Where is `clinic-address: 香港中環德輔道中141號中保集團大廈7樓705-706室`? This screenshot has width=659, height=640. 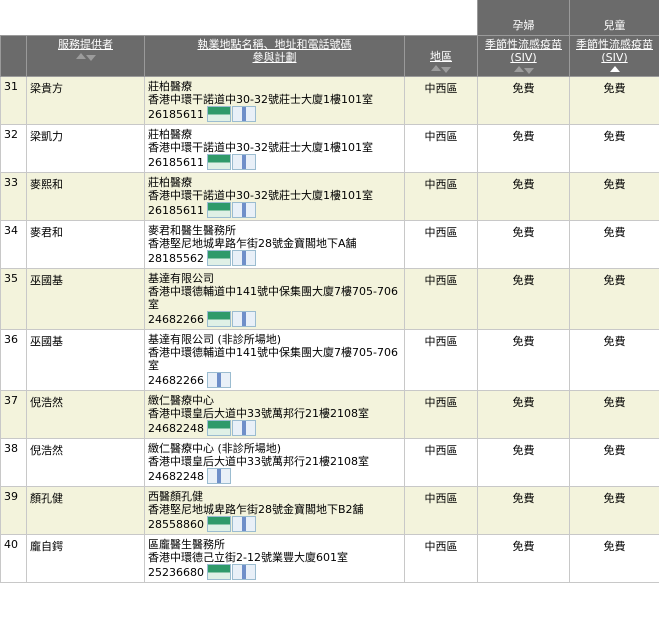
clinic-address: 香港中環德輔道中141號中保集團大廈7樓705-706室 is located at coordinates (273, 359).